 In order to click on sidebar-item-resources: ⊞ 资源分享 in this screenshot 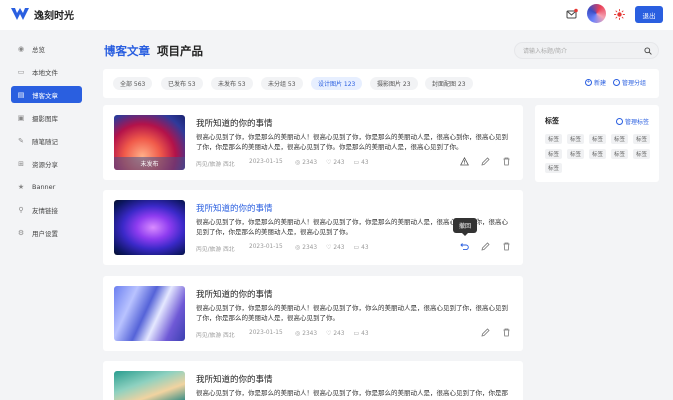, I will do `click(46, 163)`.